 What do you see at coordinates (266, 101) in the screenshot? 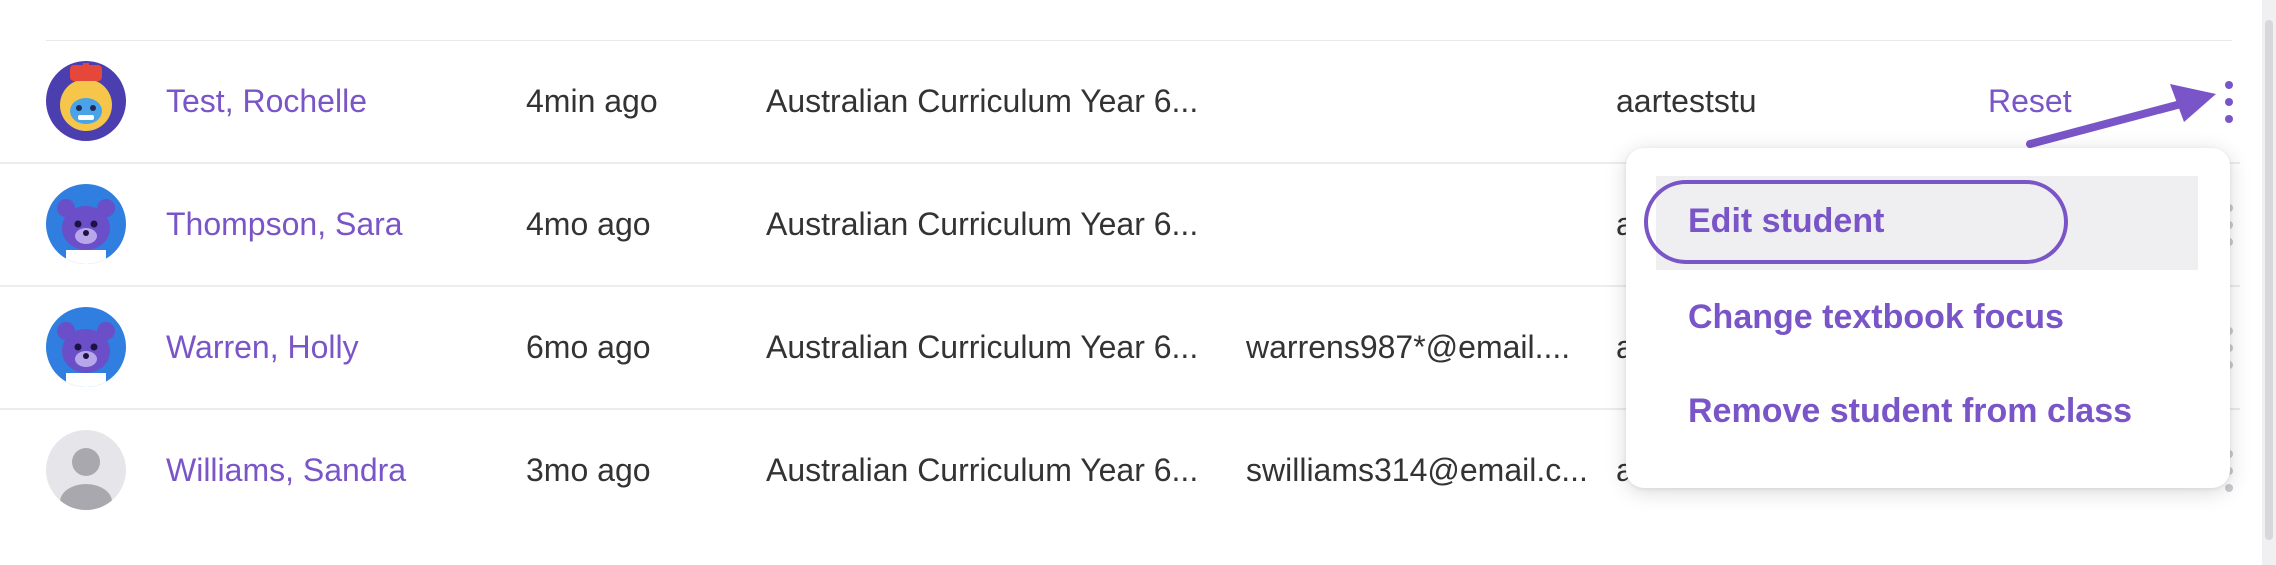
I see `student-name-link: Test, Rochelle` at bounding box center [266, 101].